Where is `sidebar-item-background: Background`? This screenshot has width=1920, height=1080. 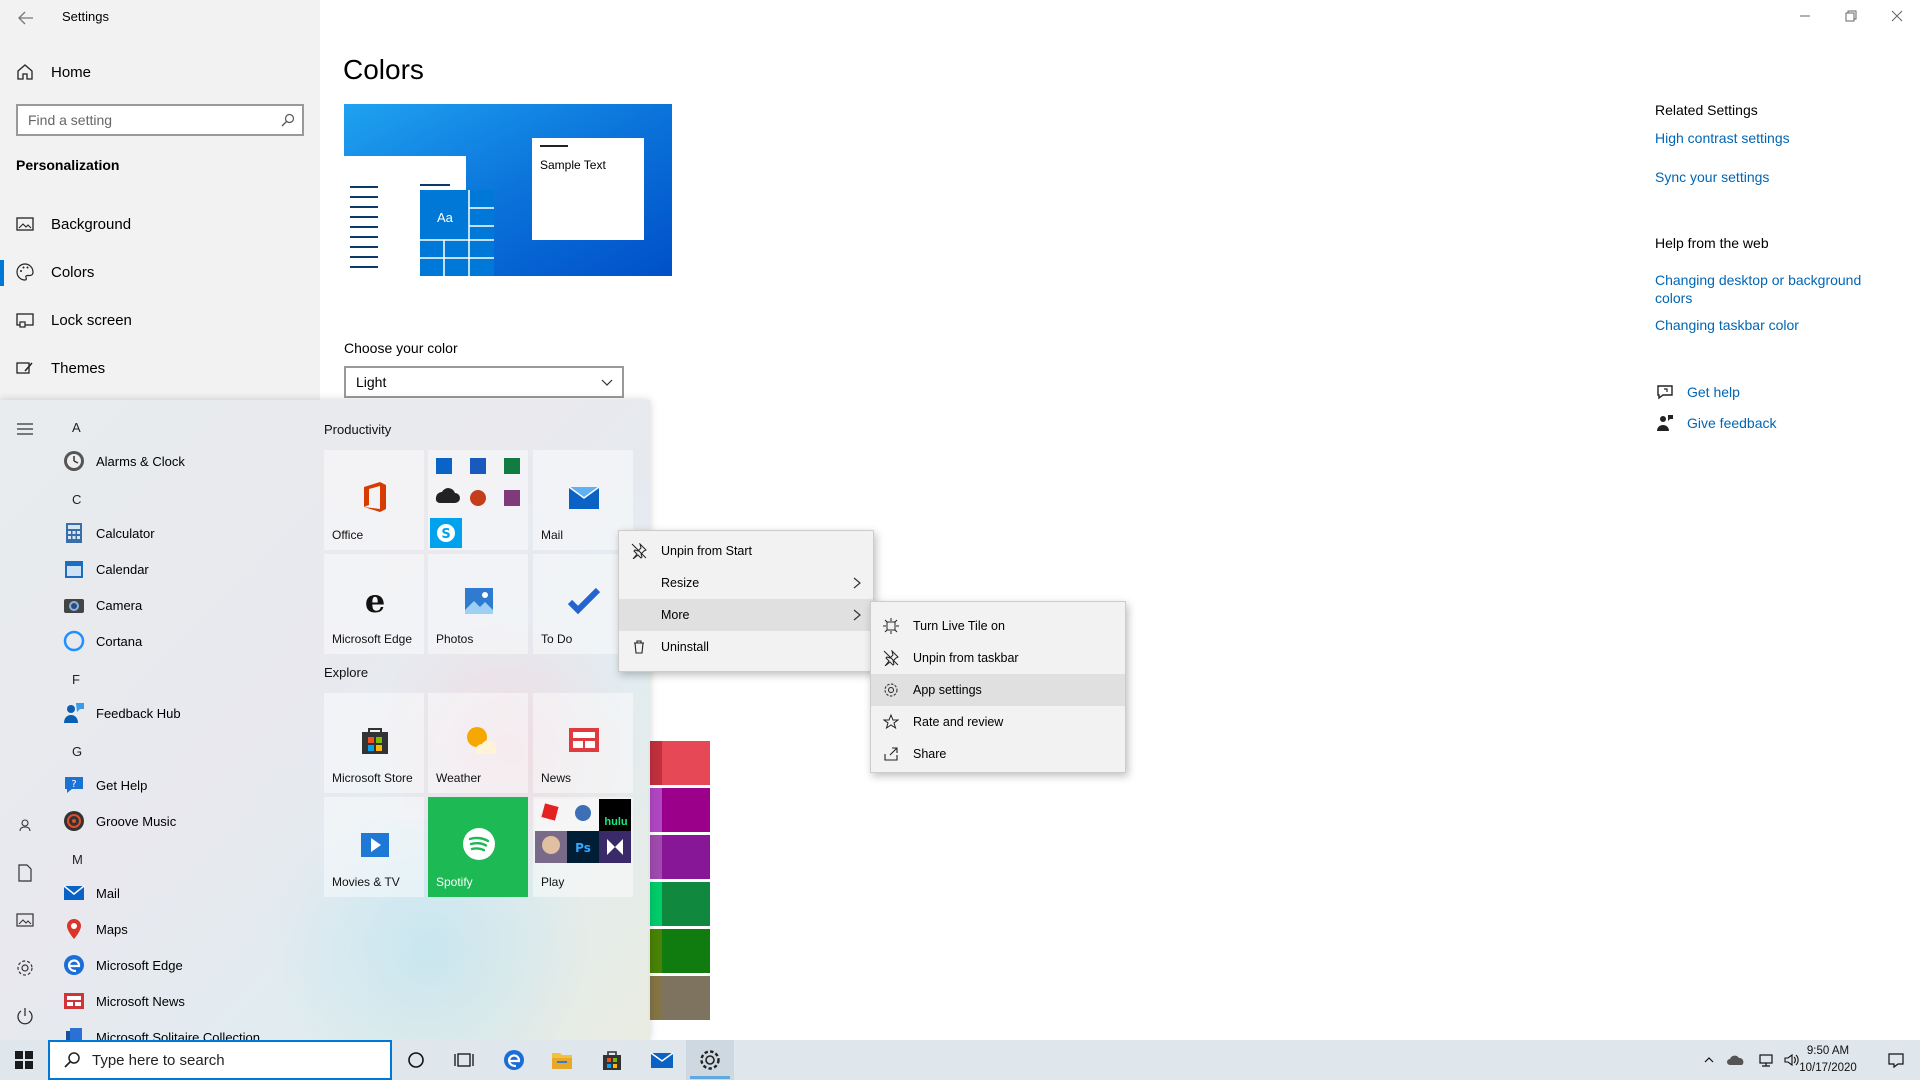 sidebar-item-background: Background is located at coordinates (160, 224).